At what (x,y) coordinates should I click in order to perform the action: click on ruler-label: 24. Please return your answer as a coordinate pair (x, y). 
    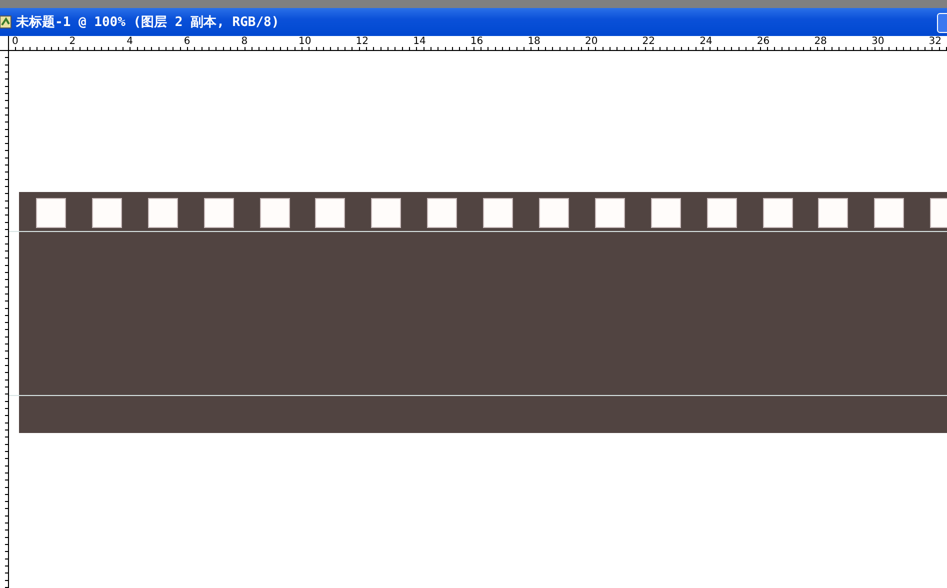
    Looking at the image, I should click on (706, 41).